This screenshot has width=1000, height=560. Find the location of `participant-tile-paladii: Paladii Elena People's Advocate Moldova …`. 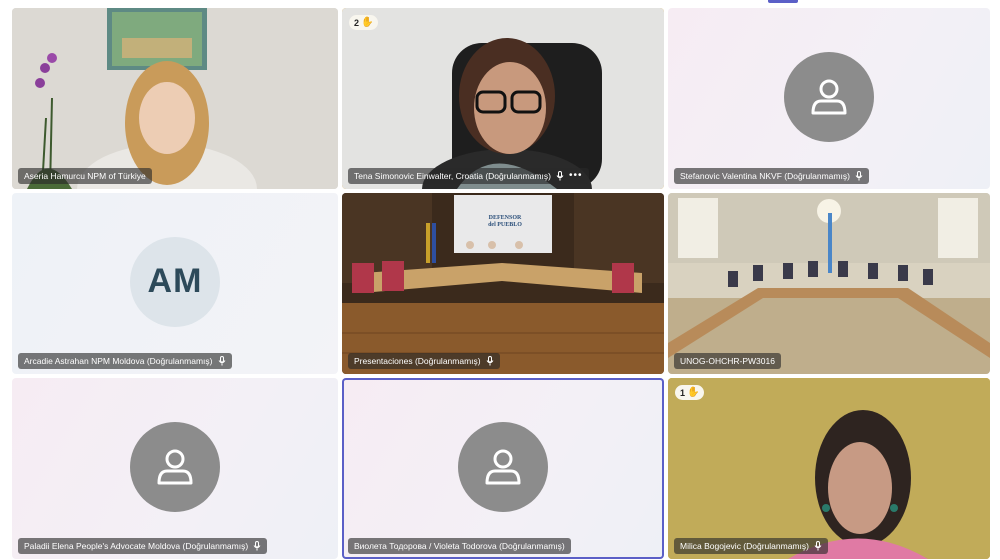

participant-tile-paladii: Paladii Elena People's Advocate Moldova … is located at coordinates (175, 468).